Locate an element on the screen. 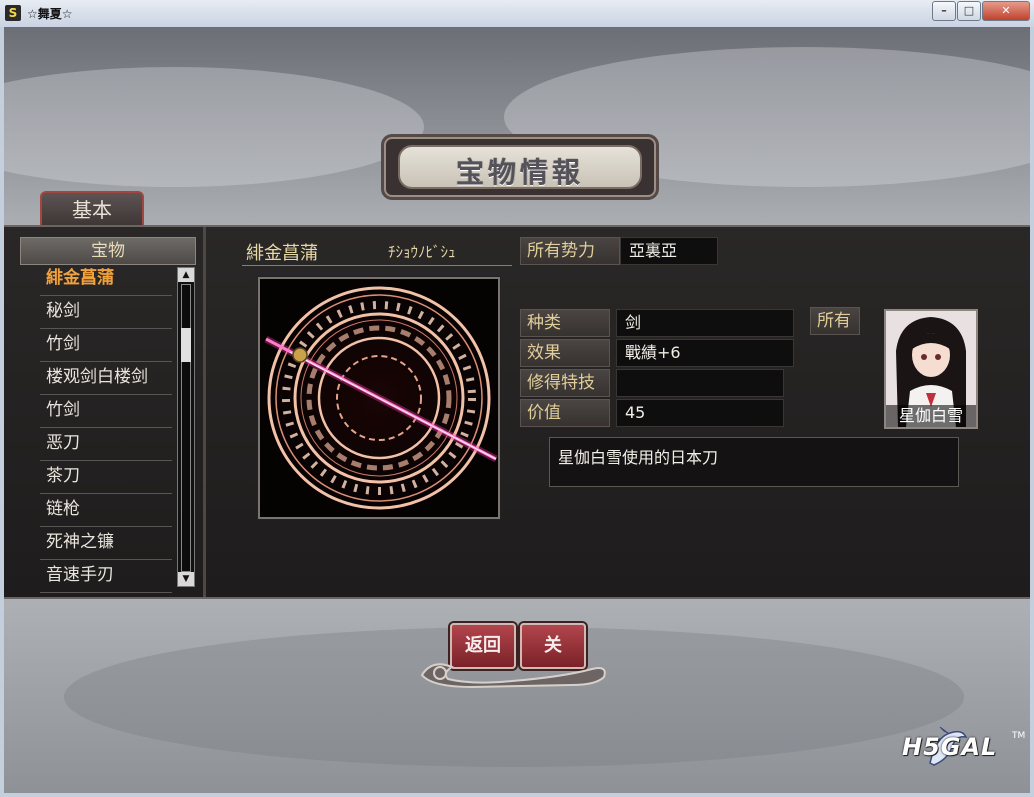  list-header: 宝物 is located at coordinates (108, 251).